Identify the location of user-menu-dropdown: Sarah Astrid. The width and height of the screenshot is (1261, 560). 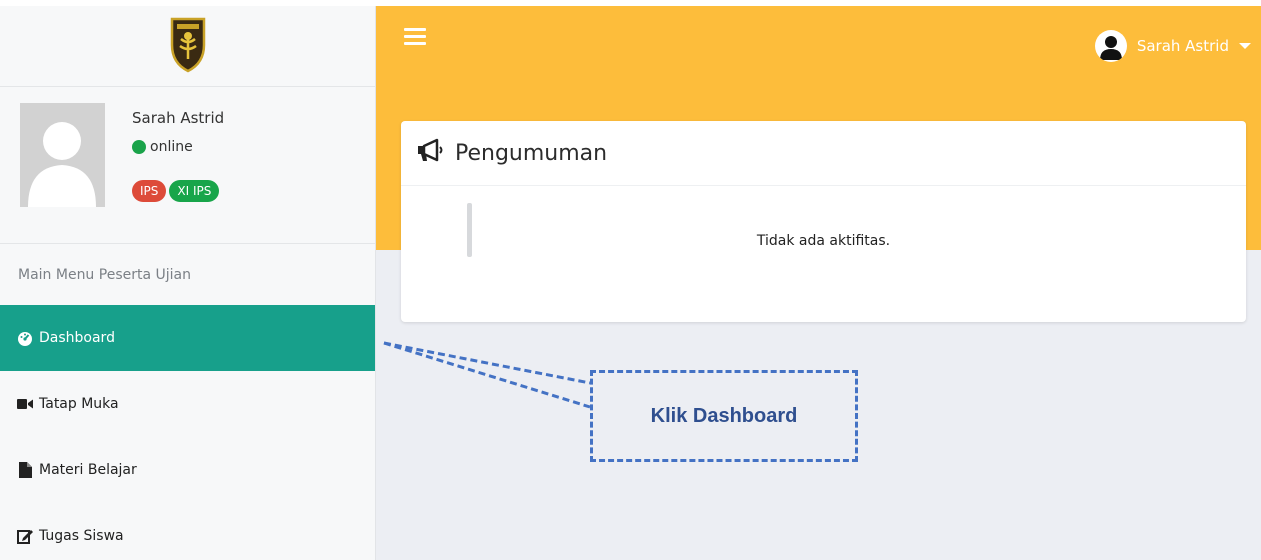
(1172, 46).